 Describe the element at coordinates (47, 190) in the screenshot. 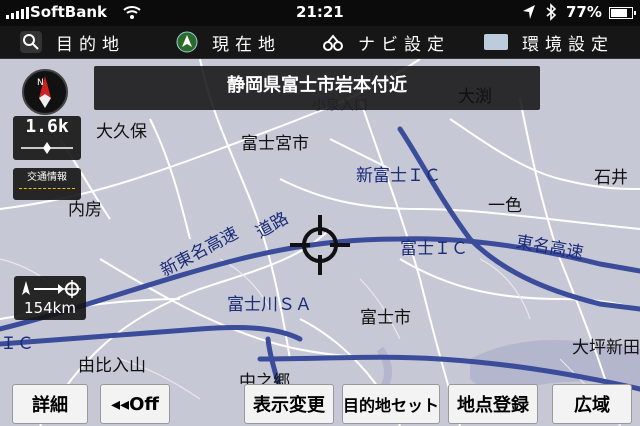

I see `traffic-bar-icon` at that location.